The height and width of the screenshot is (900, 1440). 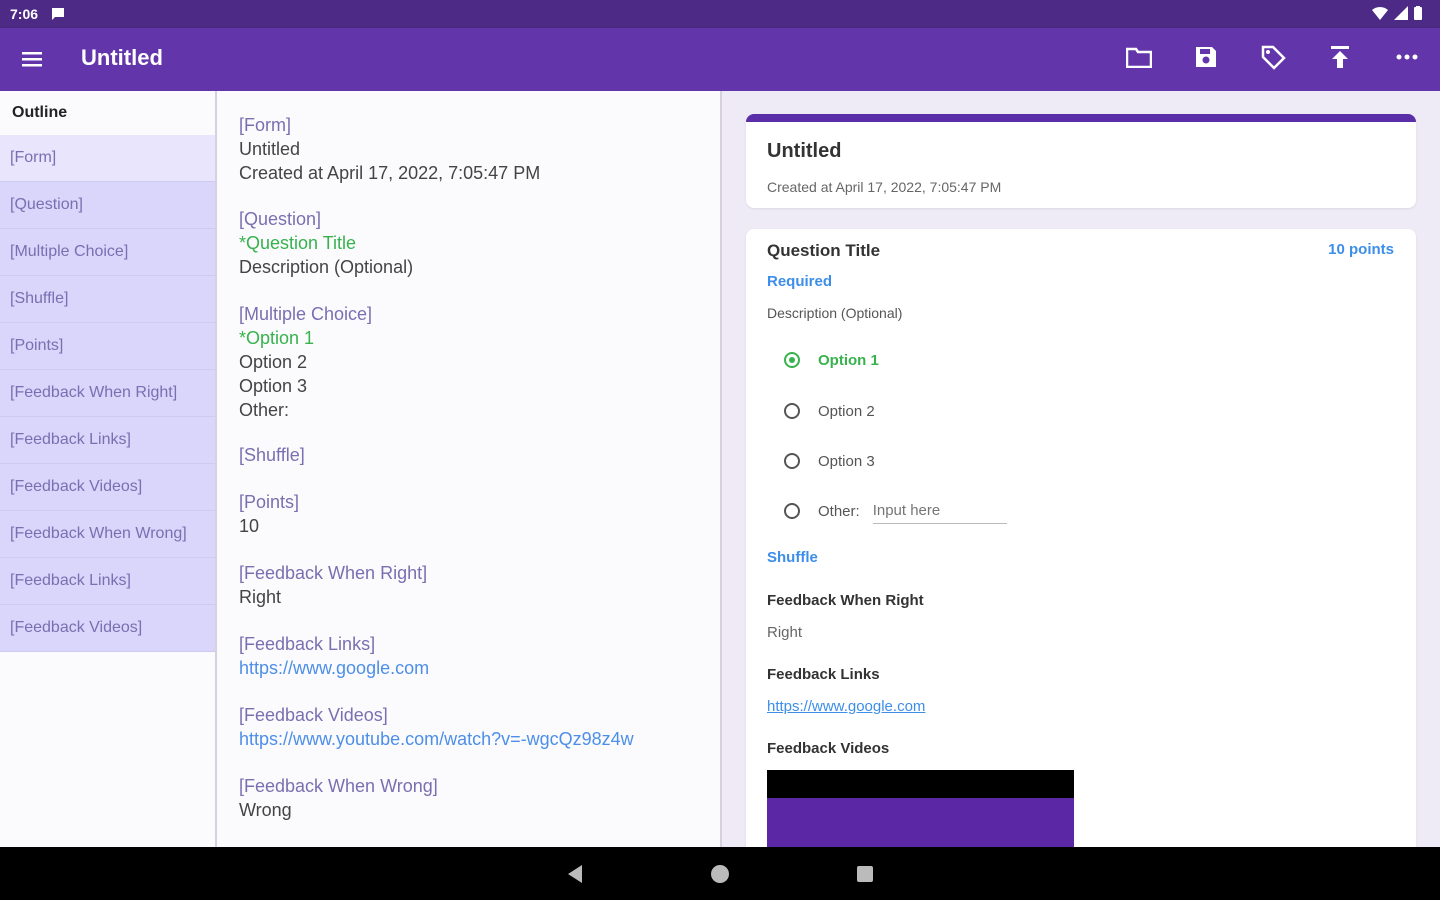 I want to click on outline-item-feedback-right: [Feedback When Right], so click(x=107, y=393).